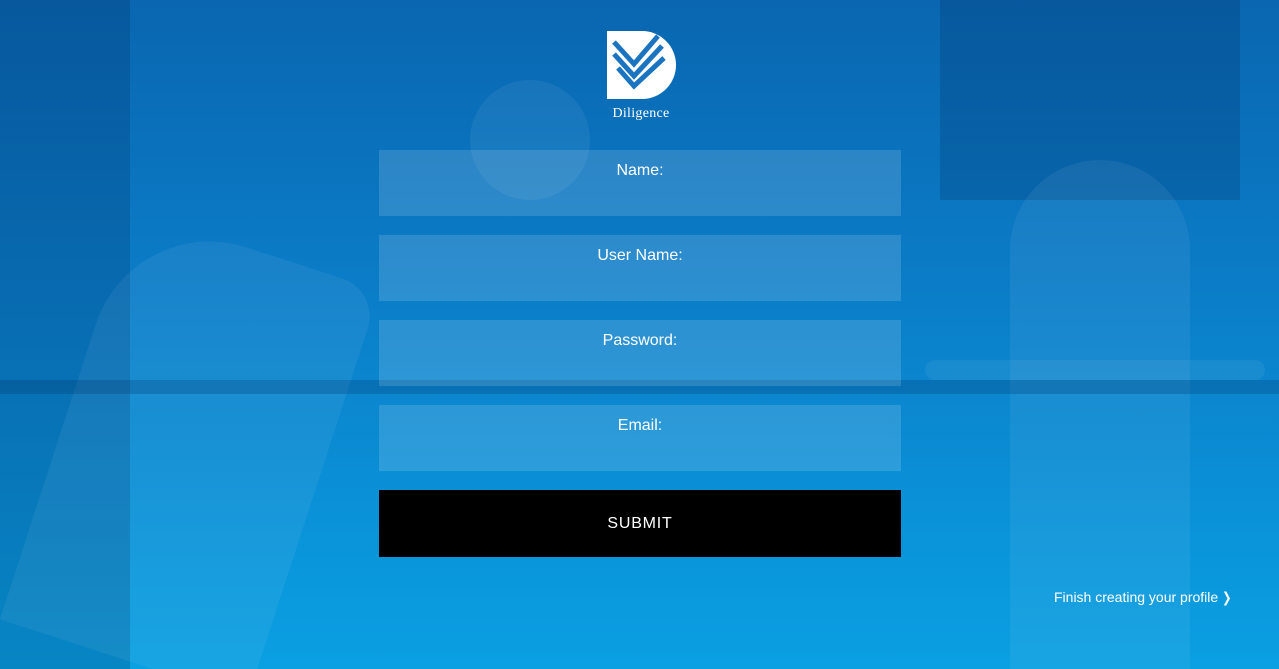 The image size is (1279, 669). What do you see at coordinates (1227, 597) in the screenshot?
I see `chevron-right-icon: ❯` at bounding box center [1227, 597].